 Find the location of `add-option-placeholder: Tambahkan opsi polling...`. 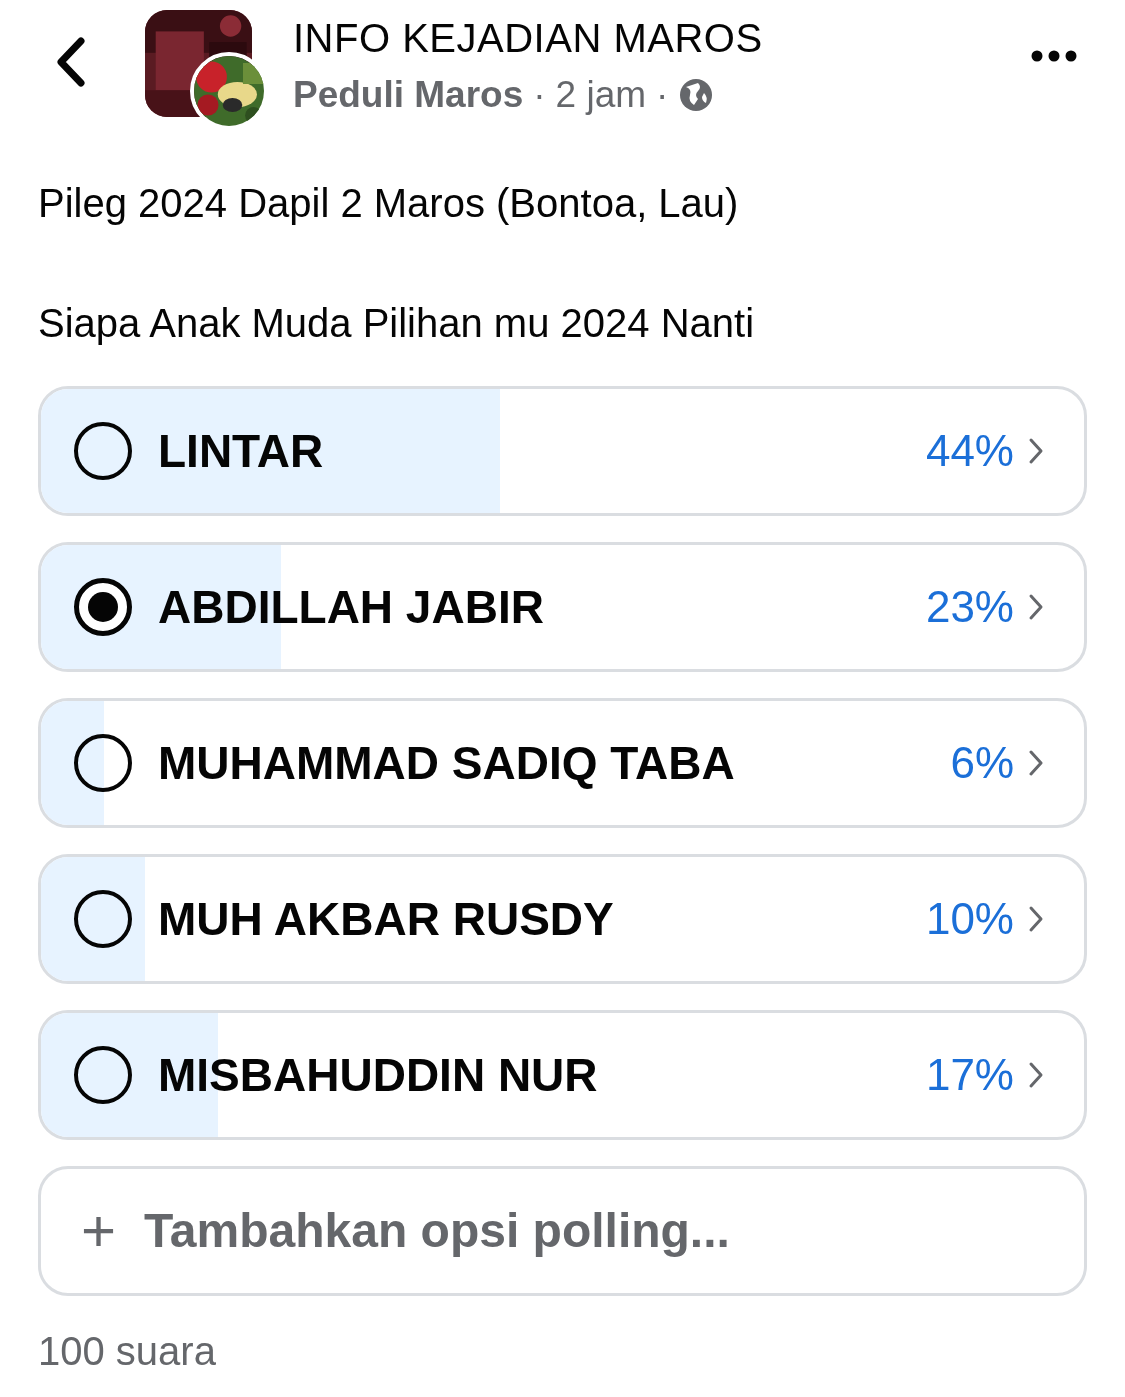

add-option-placeholder: Tambahkan opsi polling... is located at coordinates (437, 1231).